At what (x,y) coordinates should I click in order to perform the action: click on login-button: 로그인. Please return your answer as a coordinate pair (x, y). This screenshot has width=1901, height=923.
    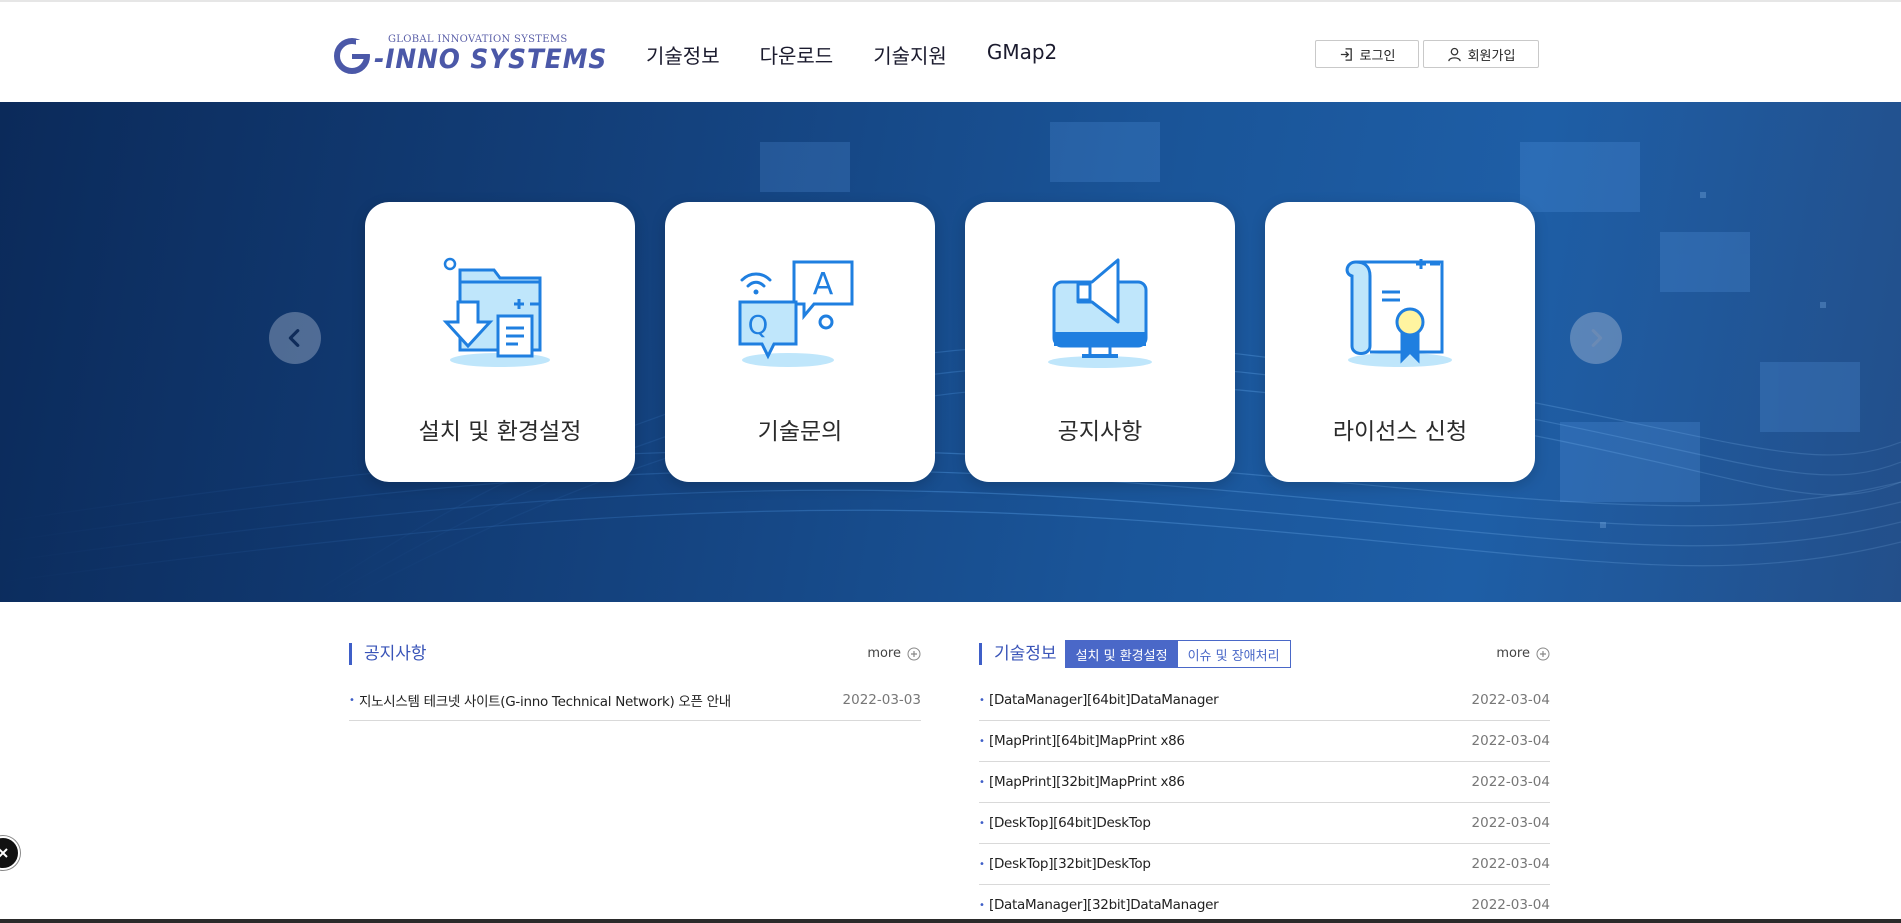
    Looking at the image, I should click on (1367, 54).